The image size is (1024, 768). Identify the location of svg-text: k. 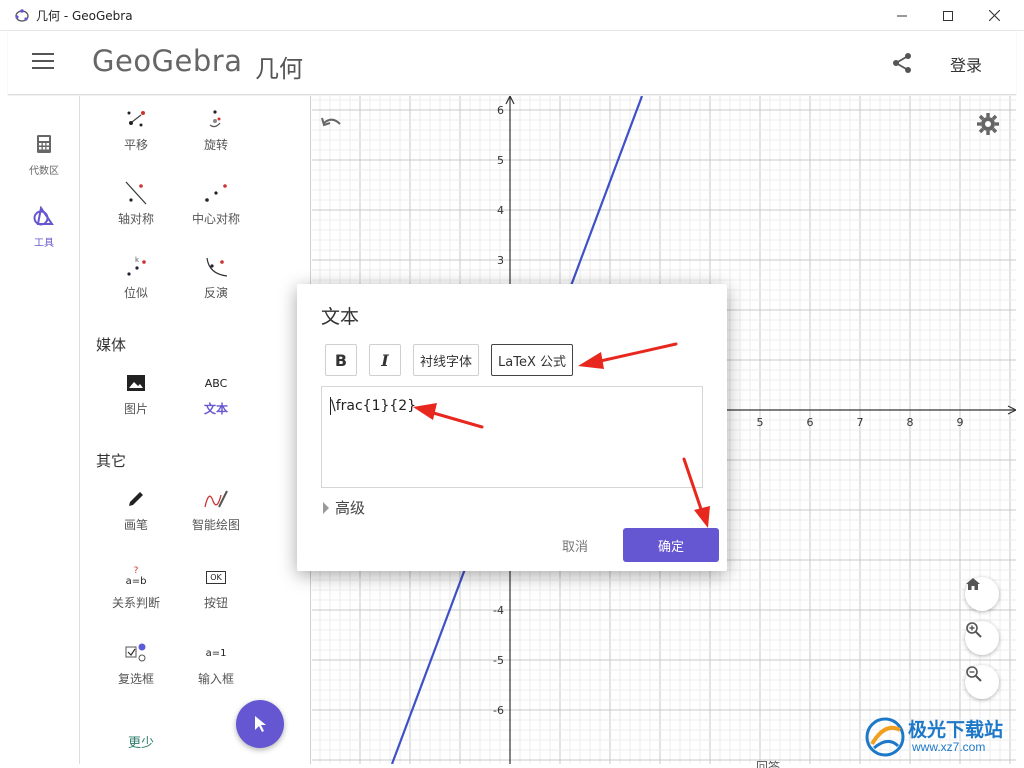
(137, 260).